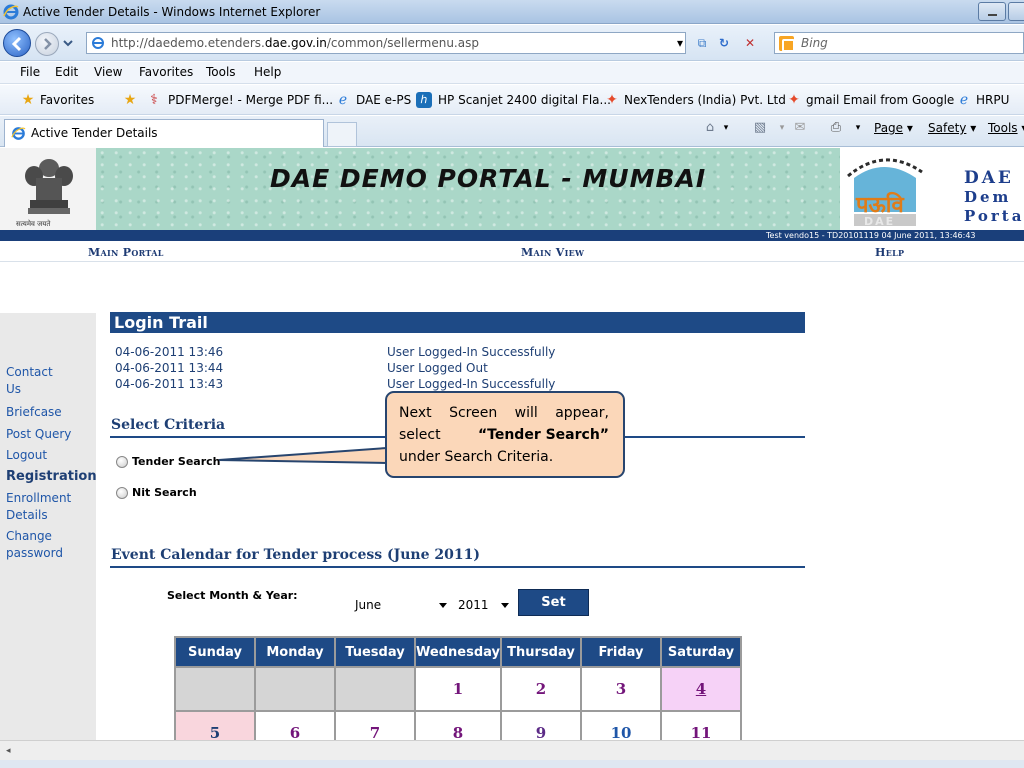  I want to click on day-header: Tuesday, so click(375, 652).